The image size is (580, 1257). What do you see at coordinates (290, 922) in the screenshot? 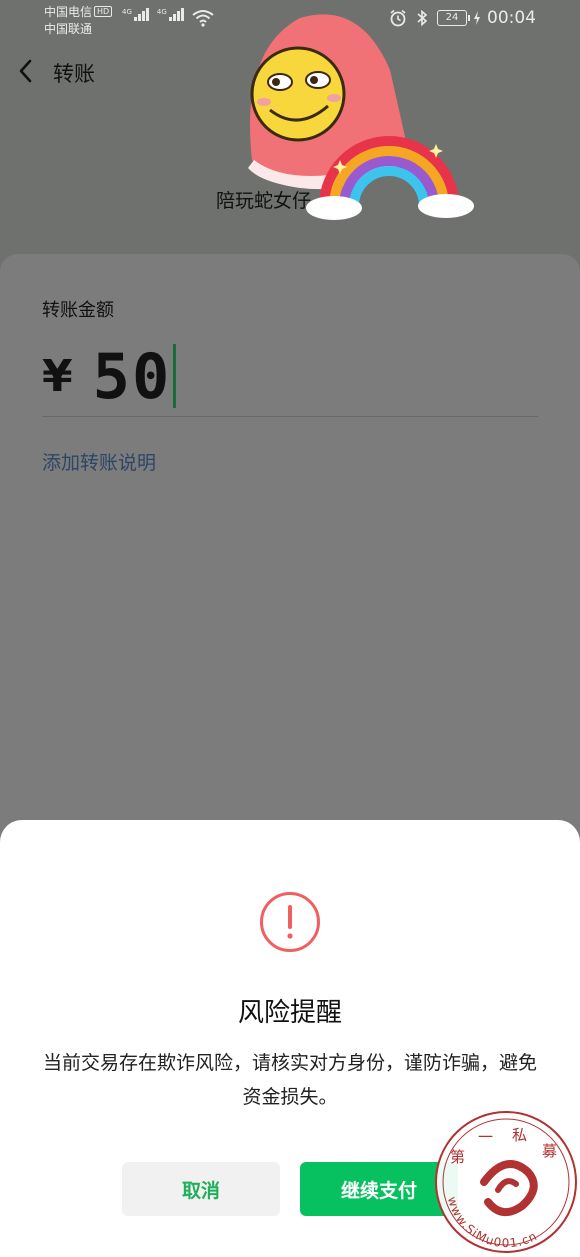
I see `warning-icon` at bounding box center [290, 922].